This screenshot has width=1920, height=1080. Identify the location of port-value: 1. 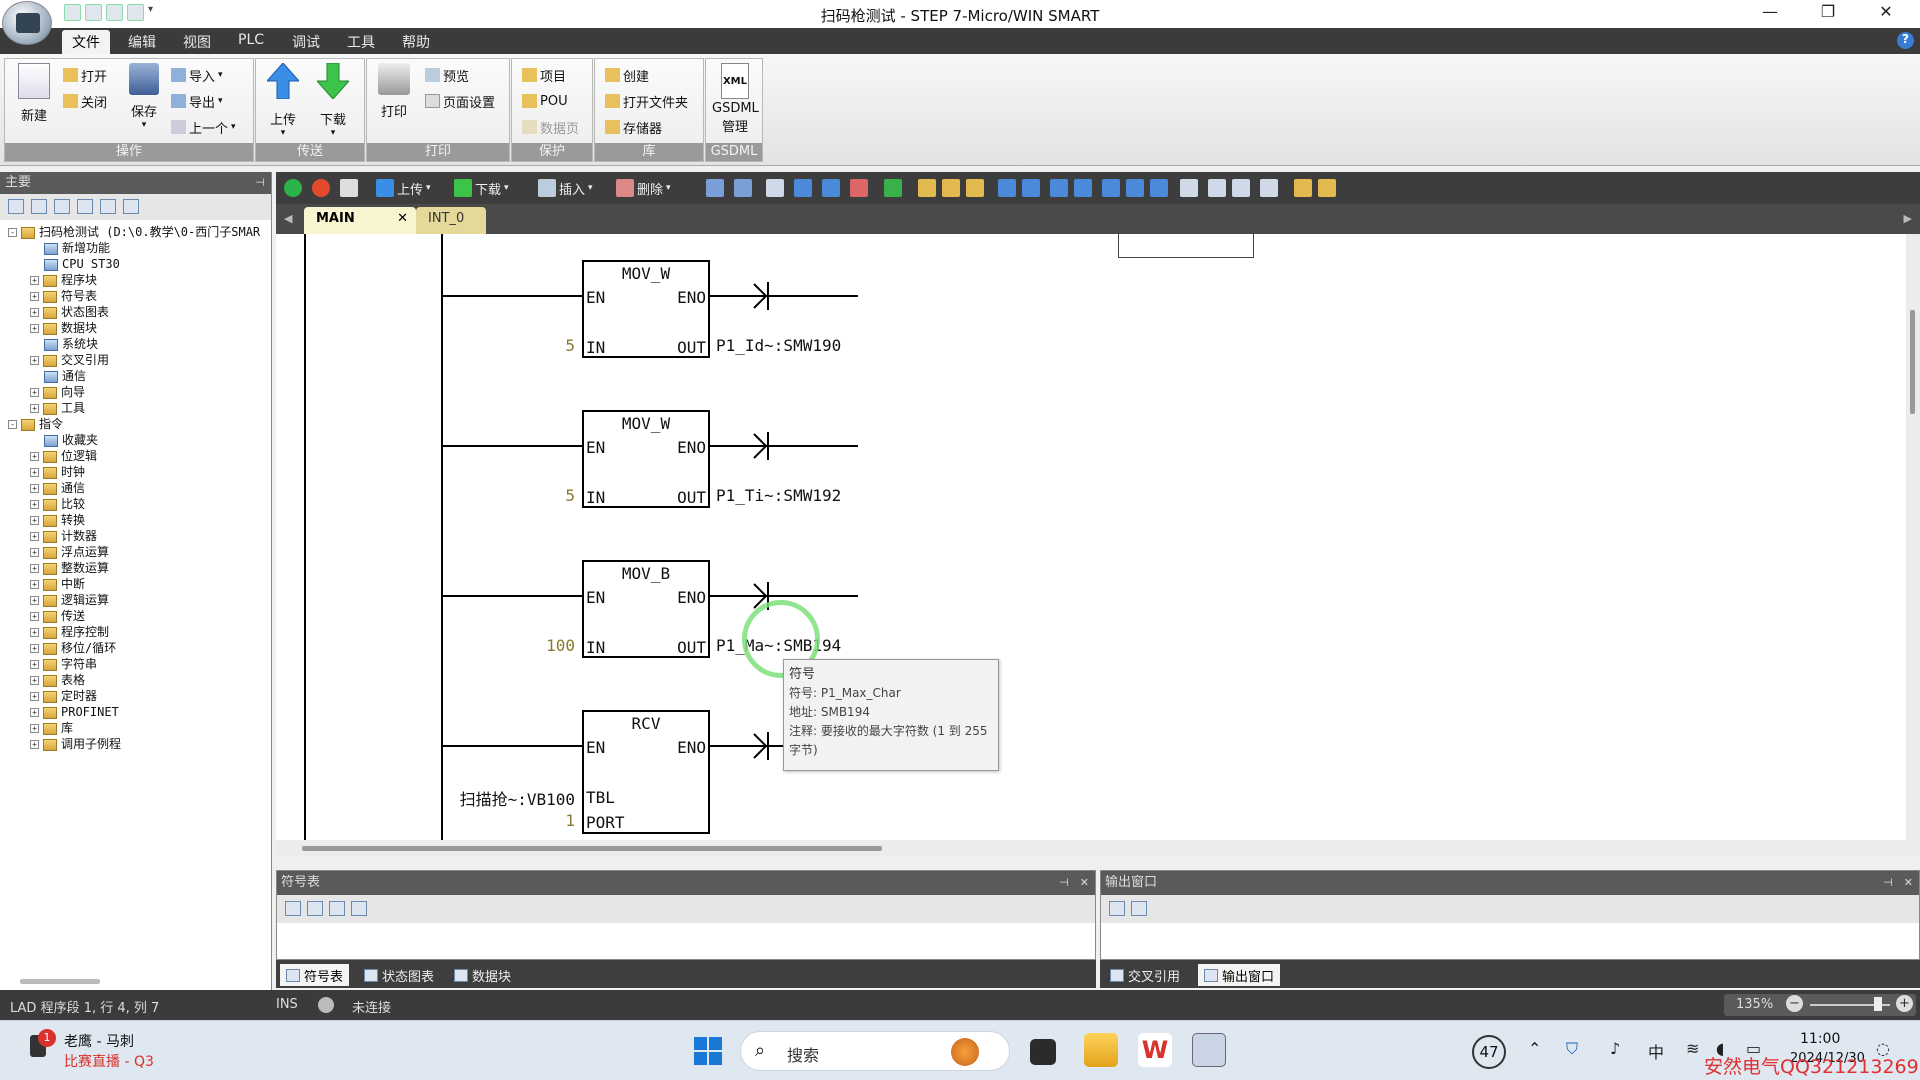
(570, 820).